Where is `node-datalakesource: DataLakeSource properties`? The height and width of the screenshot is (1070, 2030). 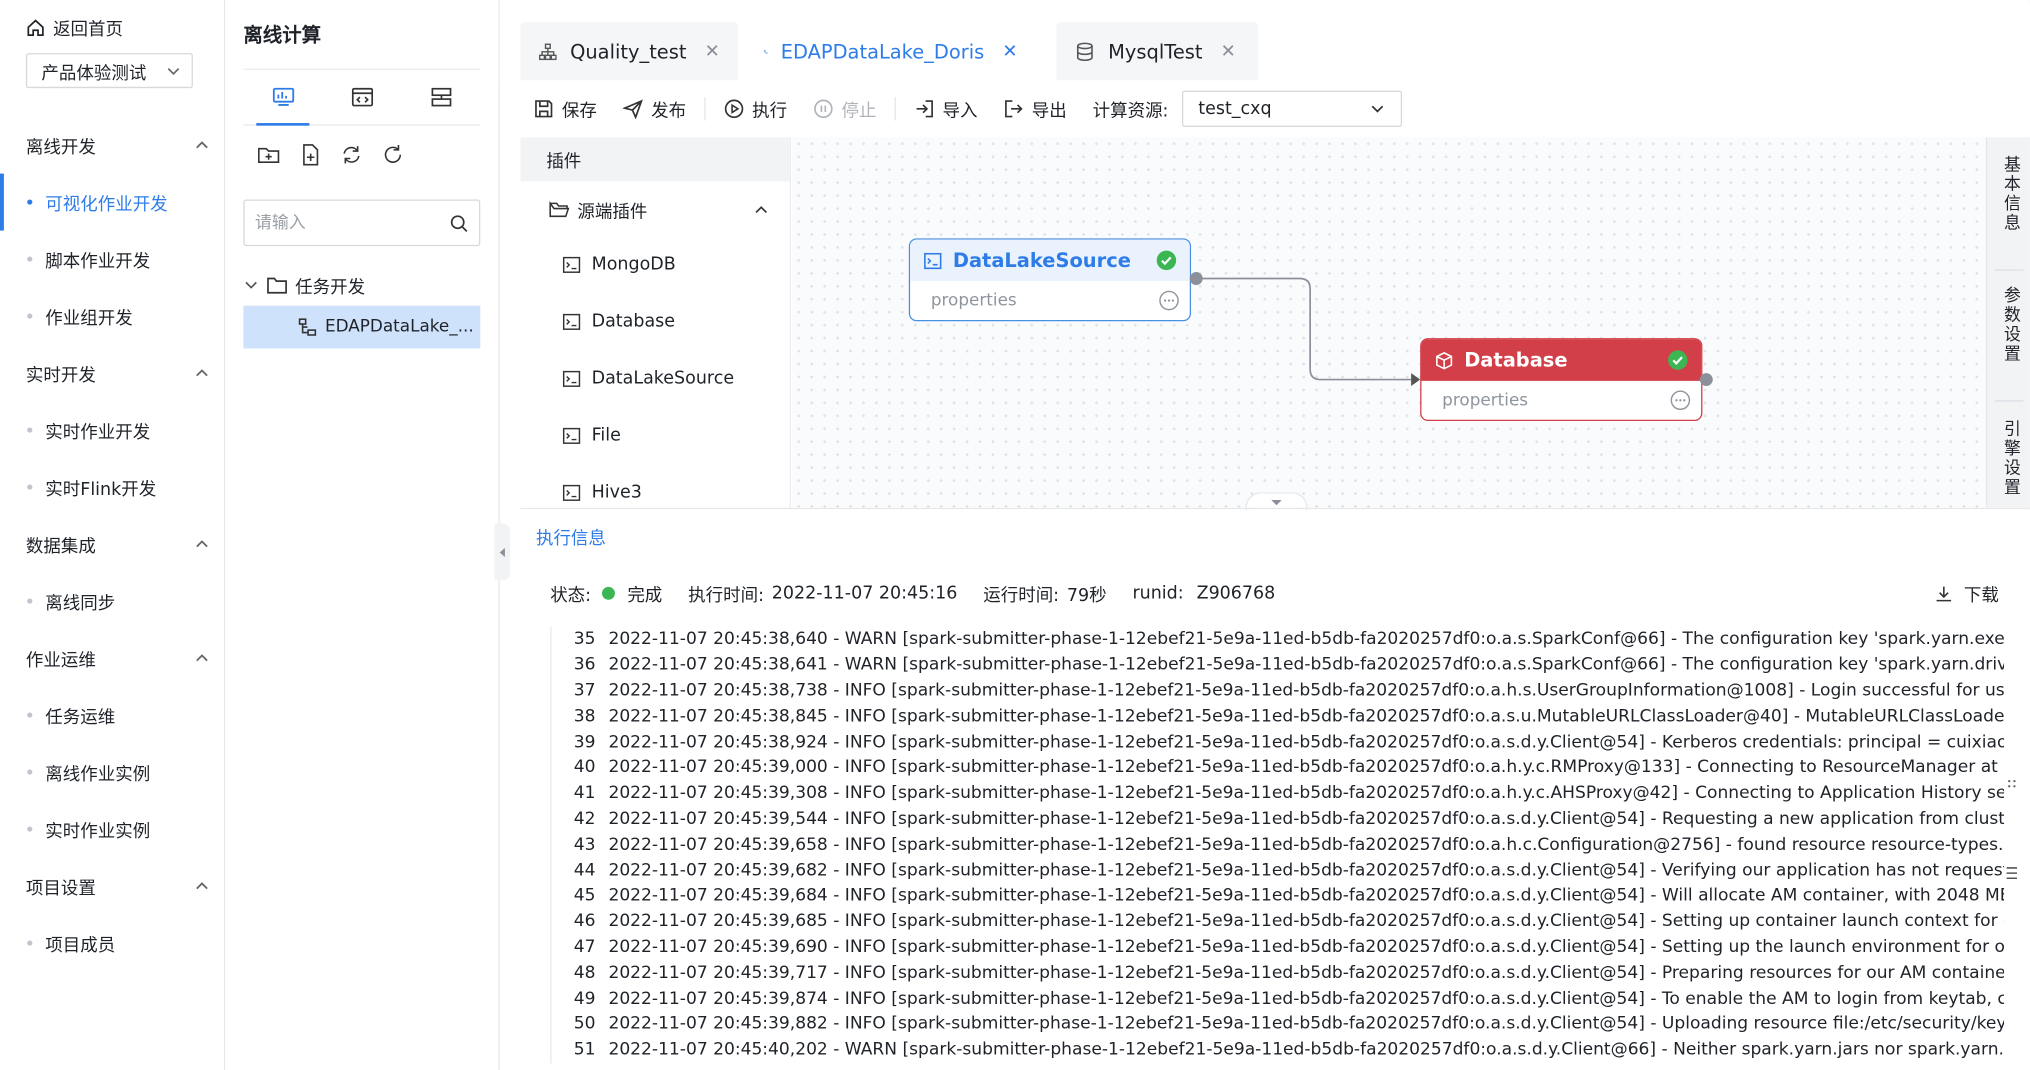
node-datalakesource: DataLakeSource properties is located at coordinates (1050, 280).